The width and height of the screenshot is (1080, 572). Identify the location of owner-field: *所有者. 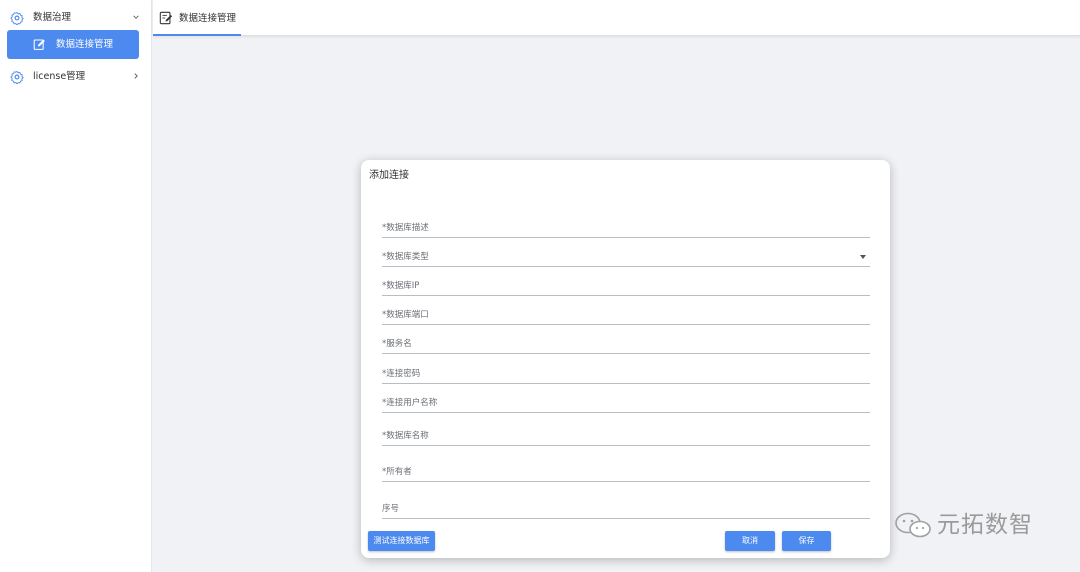
(626, 473).